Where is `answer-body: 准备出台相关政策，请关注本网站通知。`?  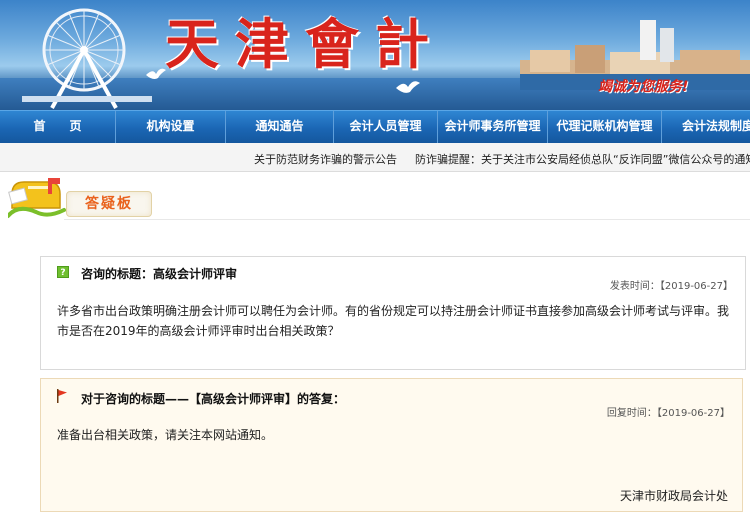 answer-body: 准备出台相关政策，请关注本网站通知。 is located at coordinates (165, 435).